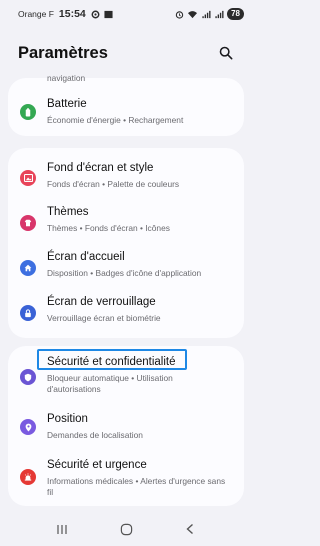 This screenshot has width=320, height=546. What do you see at coordinates (108, 228) in the screenshot?
I see `settings-item-subtitle: Thèmes • Fonds d'écran • Icônes` at bounding box center [108, 228].